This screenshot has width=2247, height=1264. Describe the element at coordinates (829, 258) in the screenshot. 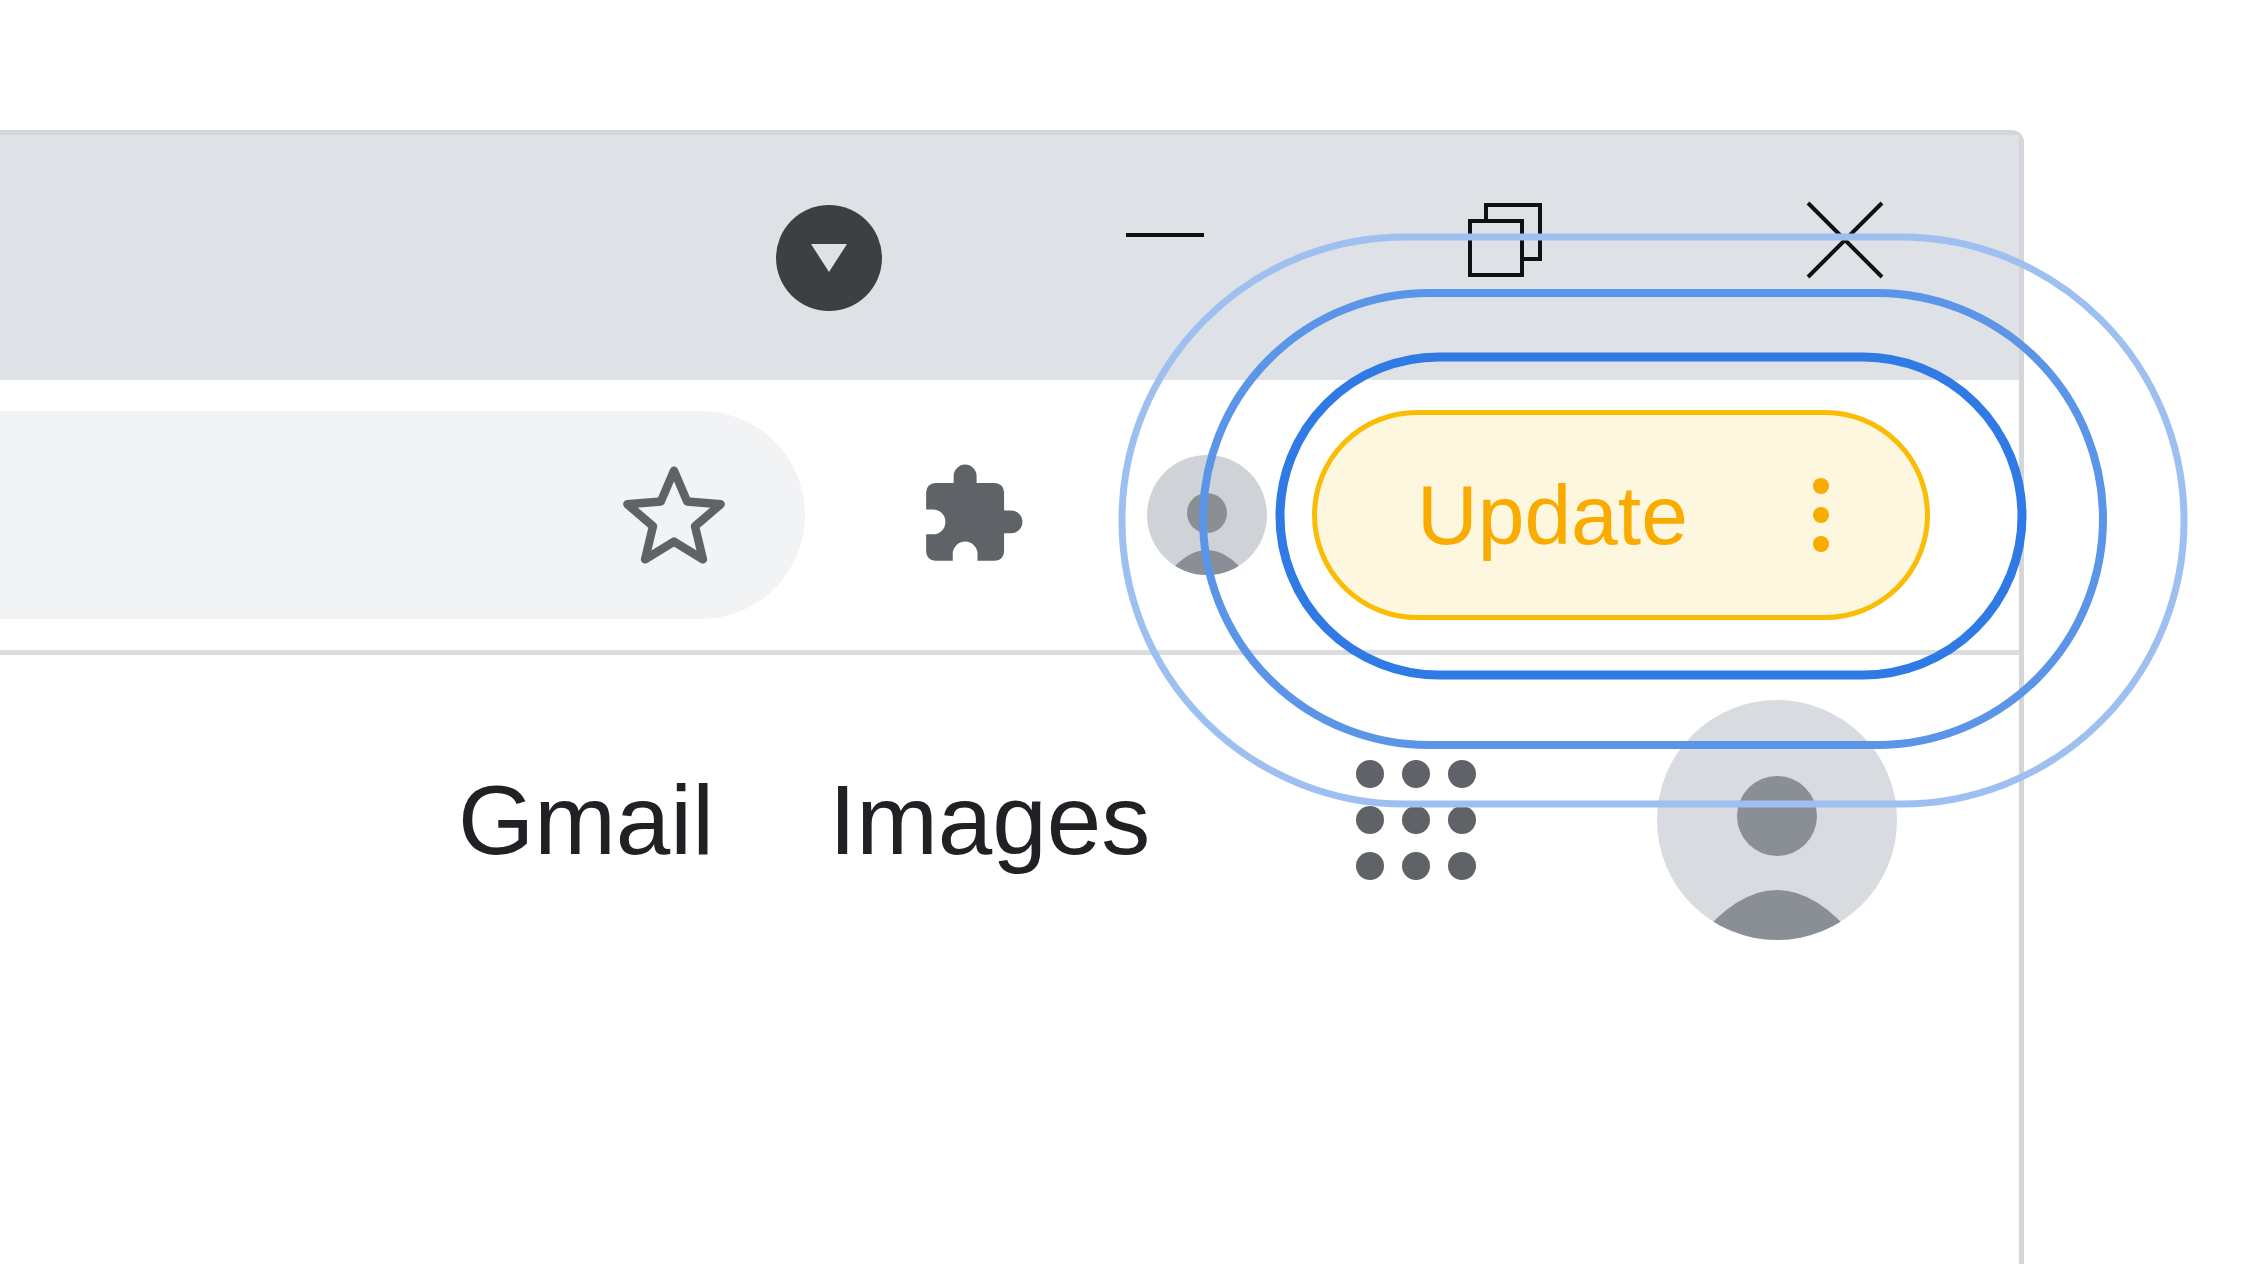

I see `caret-icon` at that location.